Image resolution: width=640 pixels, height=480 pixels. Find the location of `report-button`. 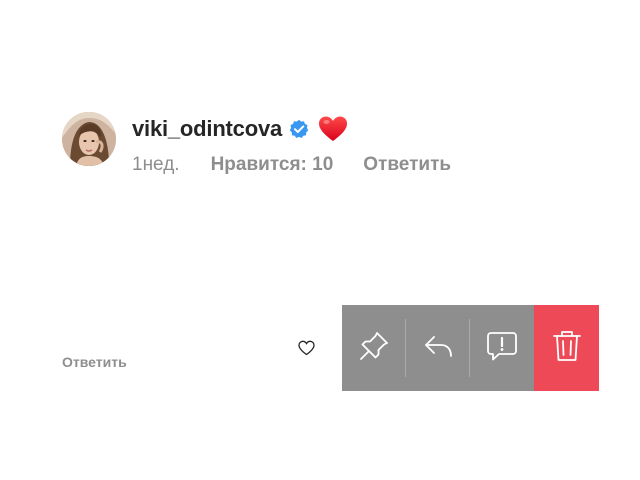

report-button is located at coordinates (502, 348).